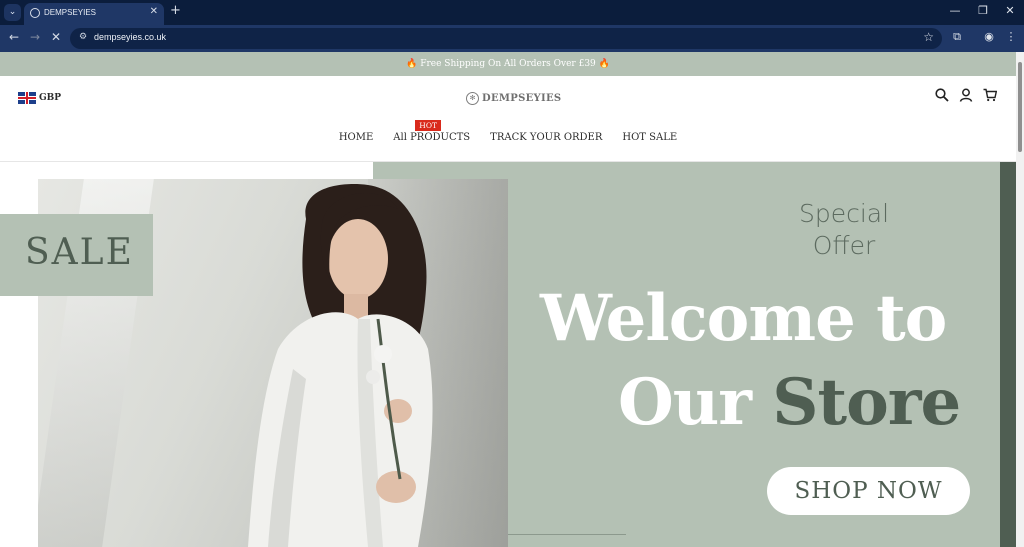 This screenshot has width=1024, height=547. Describe the element at coordinates (844, 245) in the screenshot. I see `special-line-2: Offer` at that location.